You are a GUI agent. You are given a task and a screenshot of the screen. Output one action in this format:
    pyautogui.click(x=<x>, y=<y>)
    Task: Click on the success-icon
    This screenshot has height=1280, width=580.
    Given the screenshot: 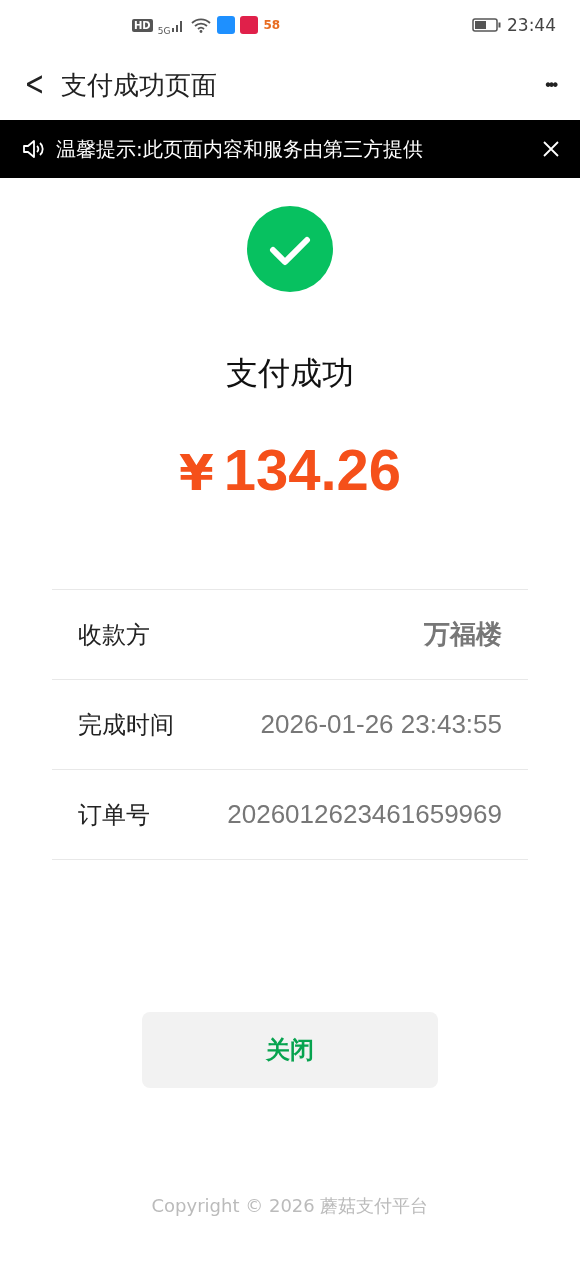 What is the action you would take?
    pyautogui.click(x=290, y=249)
    